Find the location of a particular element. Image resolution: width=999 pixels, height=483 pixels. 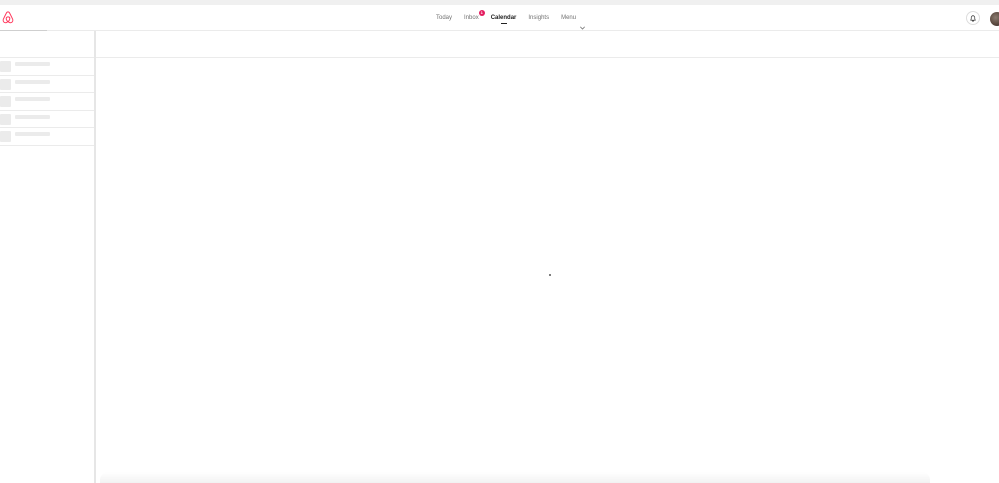

nav-insights-label: Insights is located at coordinates (539, 18).